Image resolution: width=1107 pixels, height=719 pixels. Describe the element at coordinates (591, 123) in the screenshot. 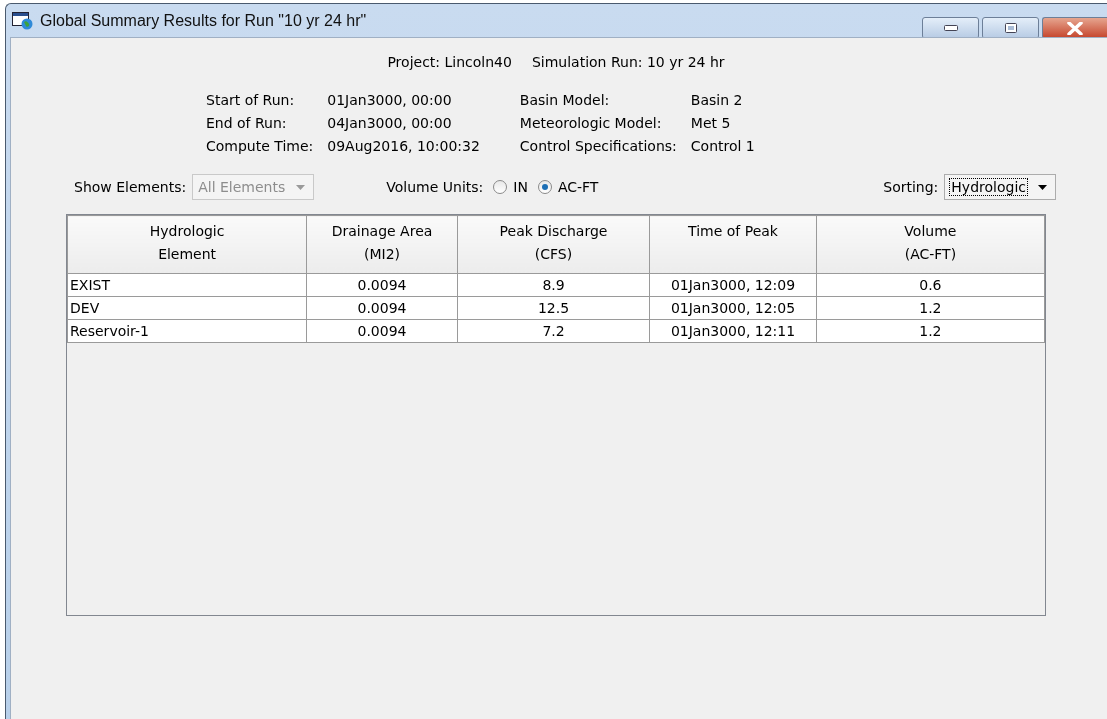

I see `info-label: Meteorologic Model:` at that location.